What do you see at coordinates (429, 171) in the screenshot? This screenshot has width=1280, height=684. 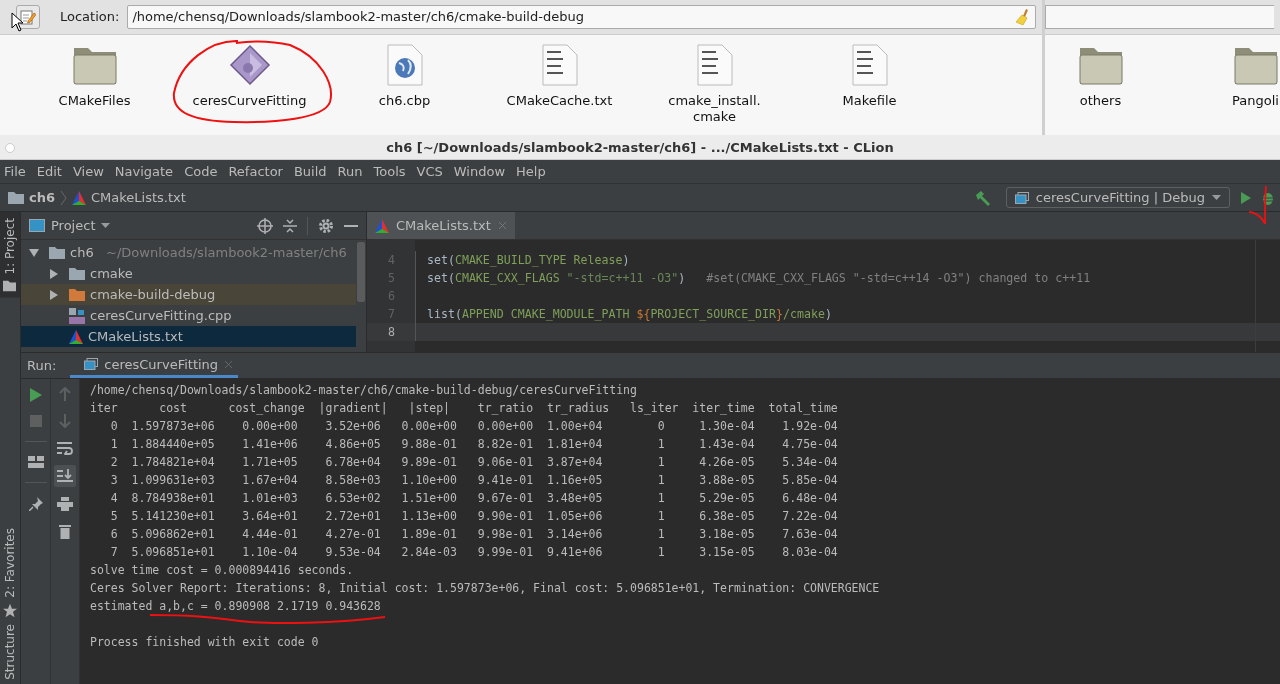 I see `menu-item: VCS` at bounding box center [429, 171].